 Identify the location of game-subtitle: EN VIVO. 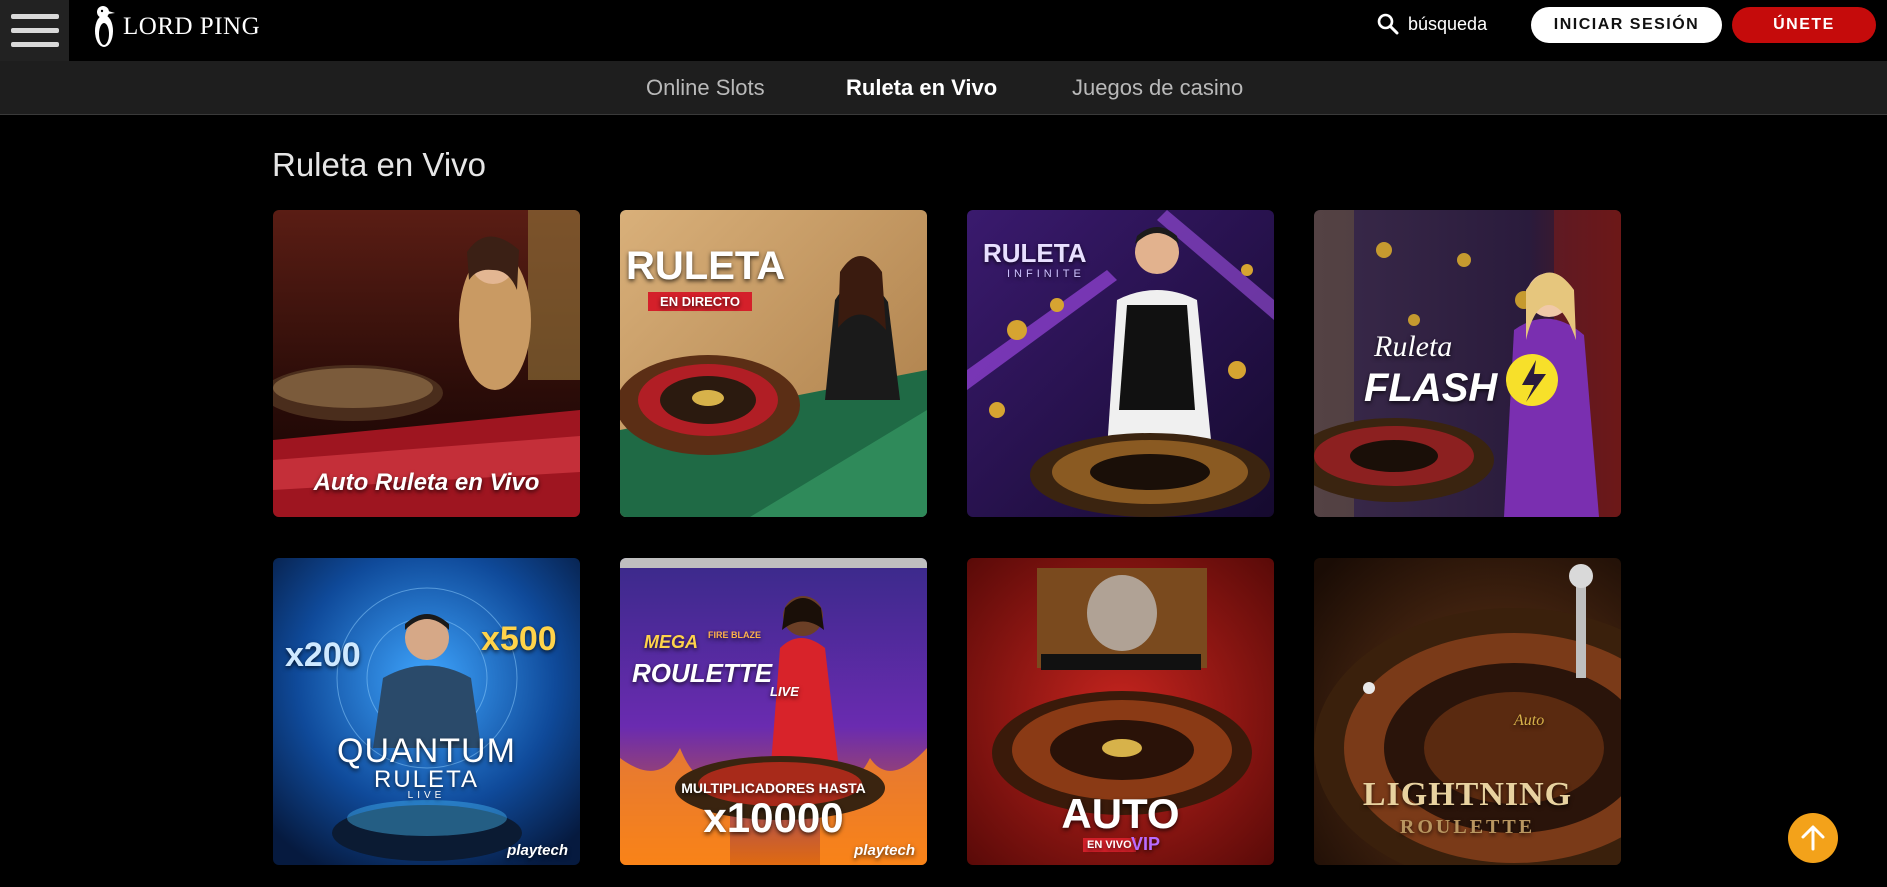
(1109, 845).